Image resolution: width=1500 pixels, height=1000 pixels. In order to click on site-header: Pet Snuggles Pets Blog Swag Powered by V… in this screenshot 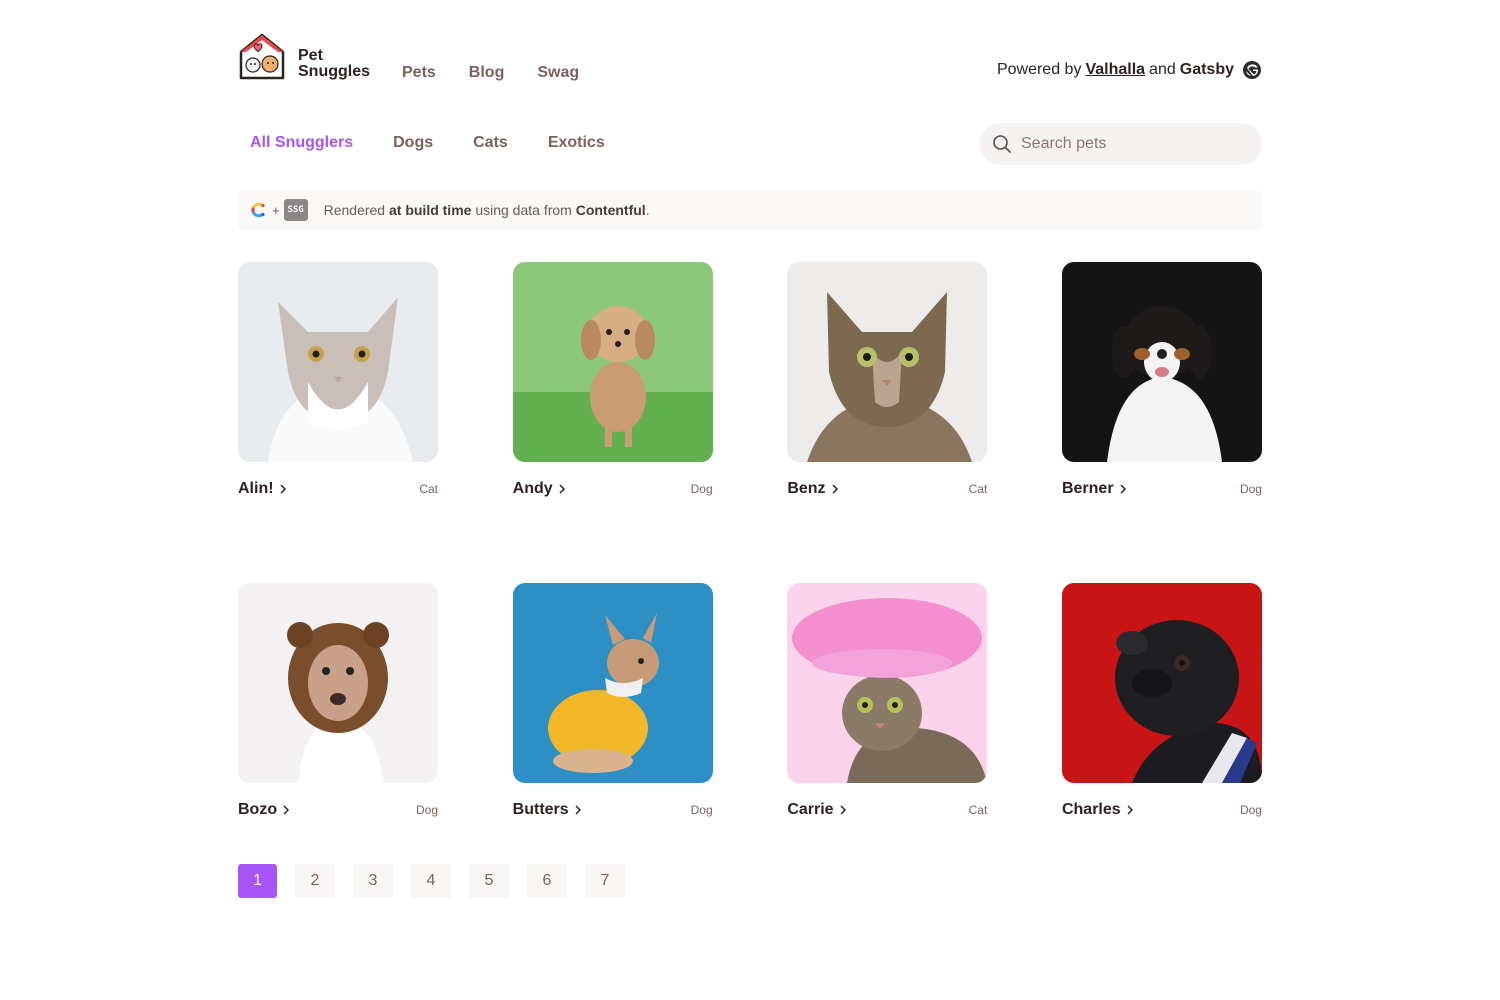, I will do `click(750, 57)`.